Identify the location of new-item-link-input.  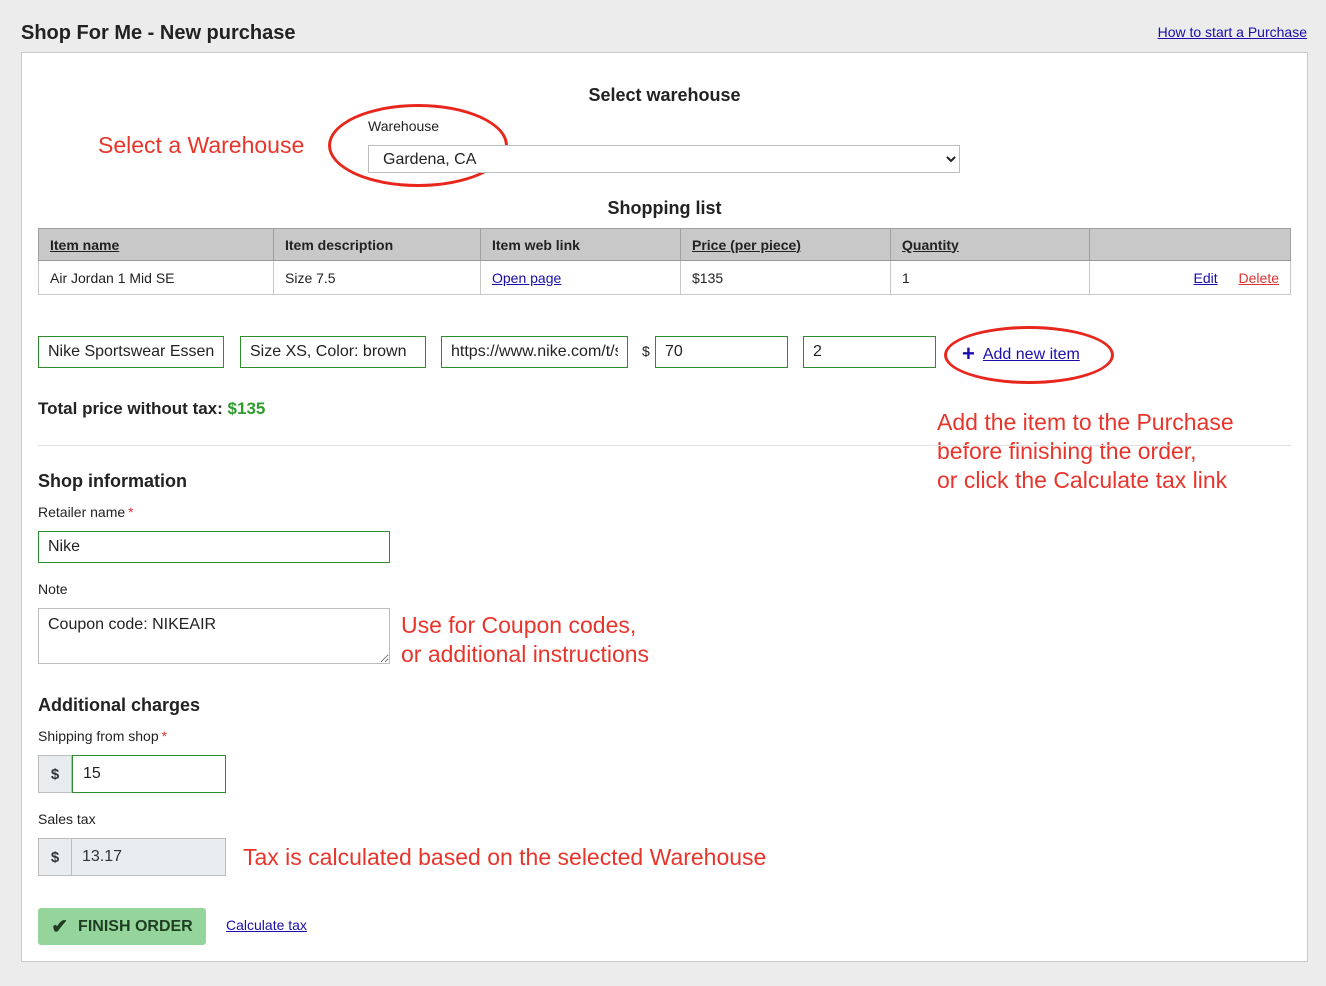
(534, 352).